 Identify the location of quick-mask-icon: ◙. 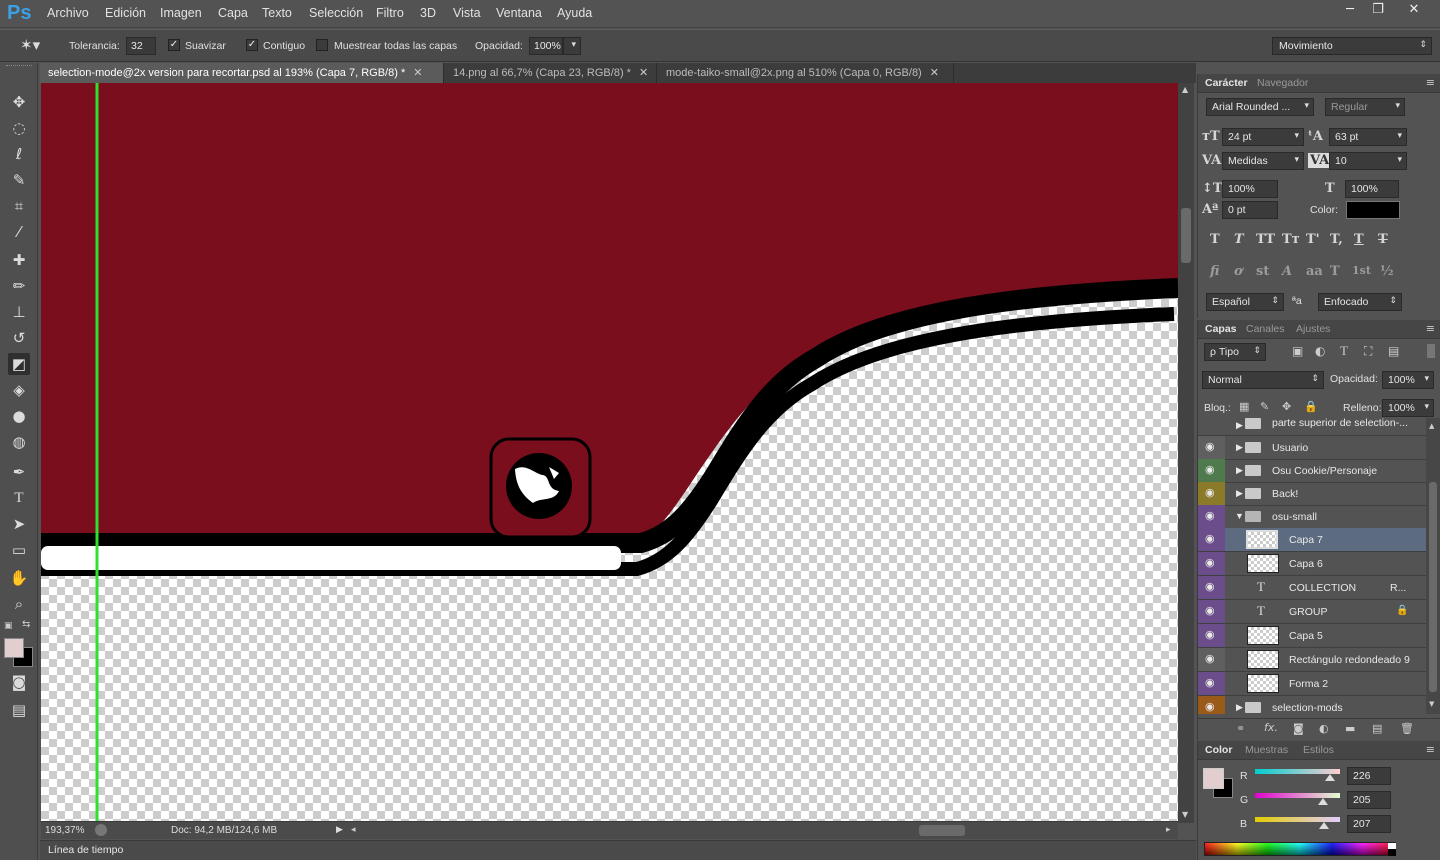
(19, 682).